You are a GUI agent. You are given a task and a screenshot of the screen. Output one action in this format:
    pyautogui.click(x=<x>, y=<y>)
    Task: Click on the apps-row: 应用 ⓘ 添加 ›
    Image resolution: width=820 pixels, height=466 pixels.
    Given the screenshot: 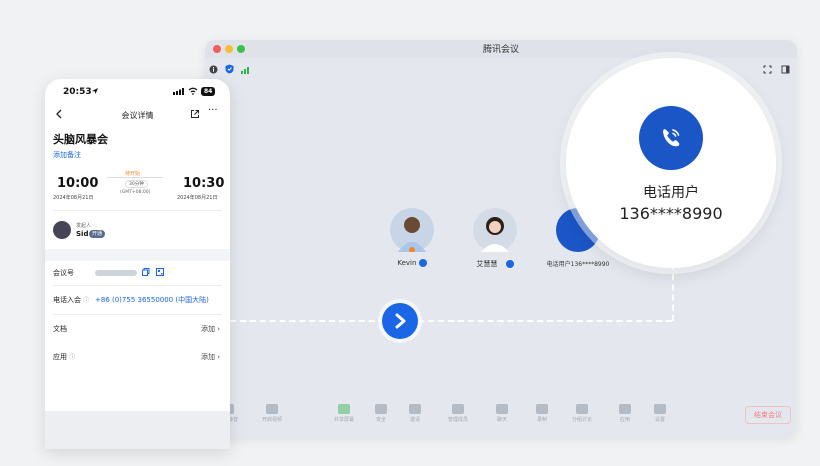 What is the action you would take?
    pyautogui.click(x=137, y=357)
    